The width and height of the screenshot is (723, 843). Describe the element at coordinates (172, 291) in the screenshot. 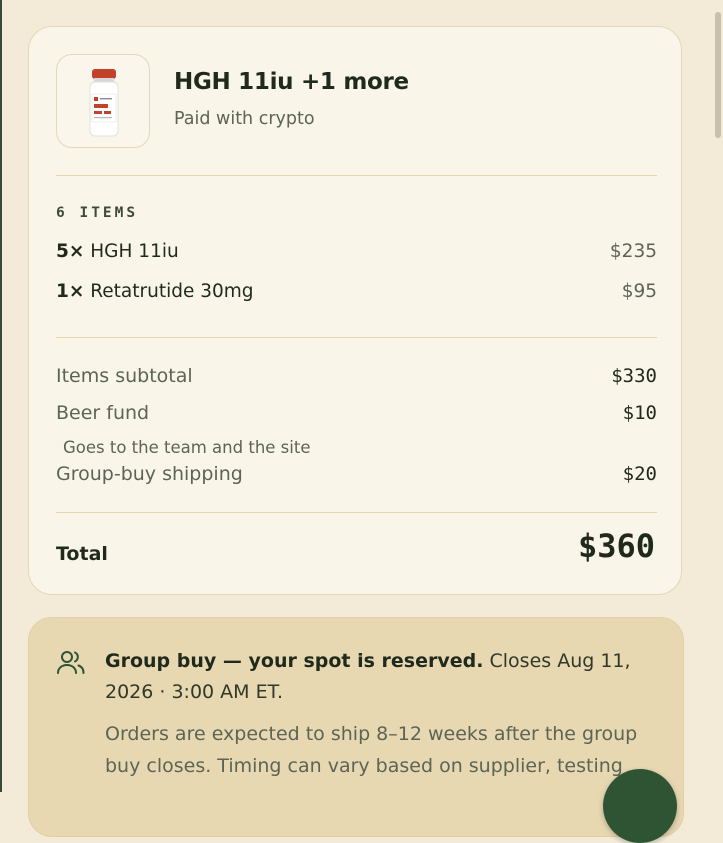

I see `line-item-name: Retatrutide 30mg` at that location.